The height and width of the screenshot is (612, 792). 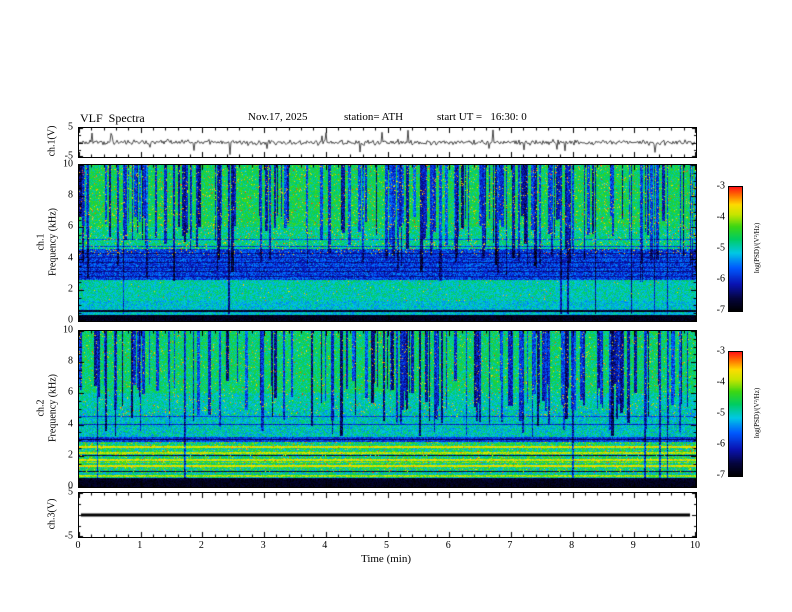 What do you see at coordinates (263, 545) in the screenshot?
I see `x-tick-label: 3` at bounding box center [263, 545].